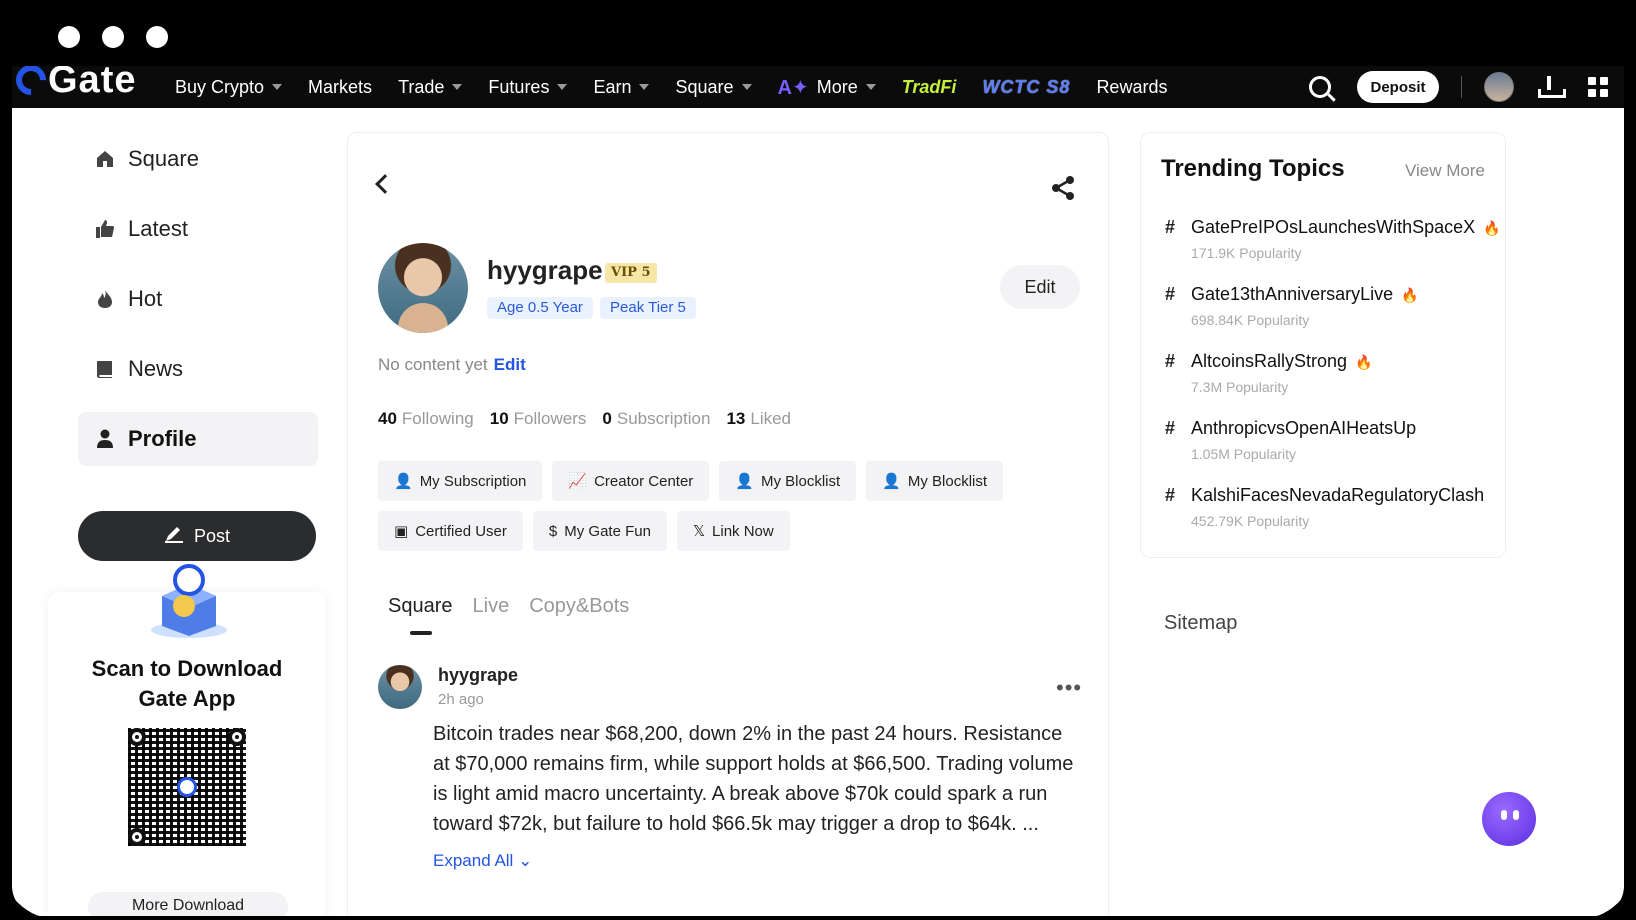  What do you see at coordinates (1445, 171) in the screenshot?
I see `view-more-link: View More` at bounding box center [1445, 171].